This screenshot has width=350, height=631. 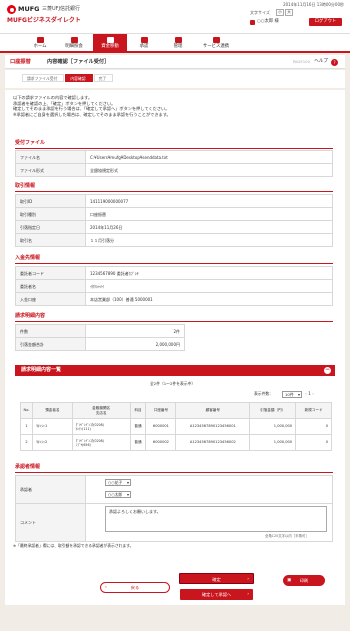 What do you see at coordinates (213, 410) in the screenshot?
I see `col-header: 顧客番号` at bounding box center [213, 410].